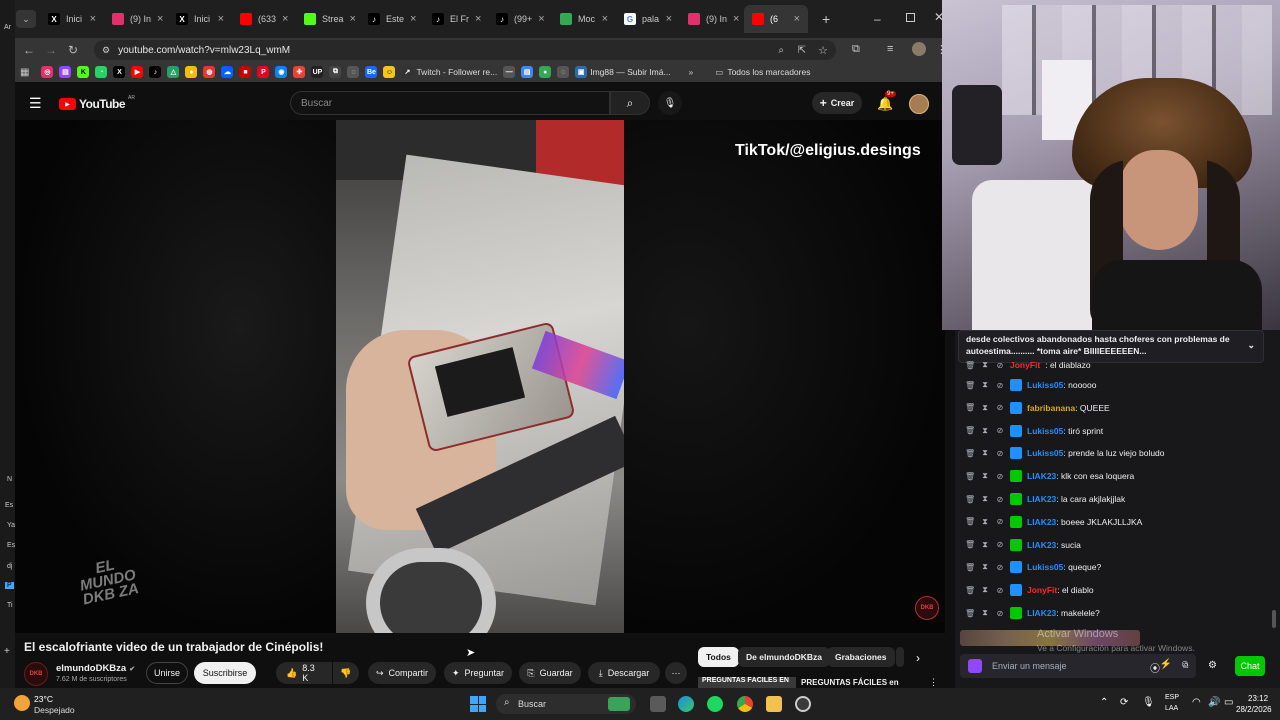 The height and width of the screenshot is (720, 1280). I want to click on more-actions-button: ⋯, so click(676, 673).